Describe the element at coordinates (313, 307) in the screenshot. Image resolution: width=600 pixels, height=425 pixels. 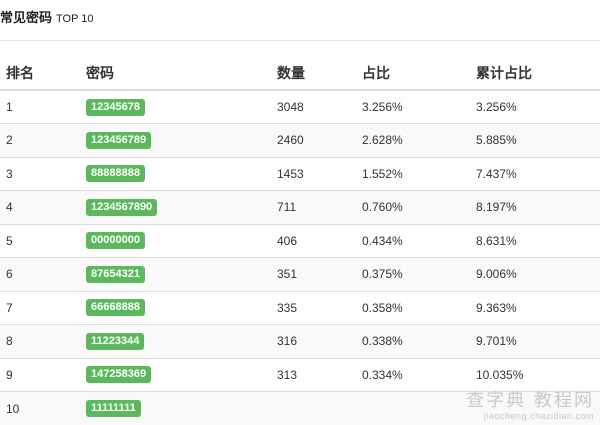
I see `count-cell: 335` at that location.